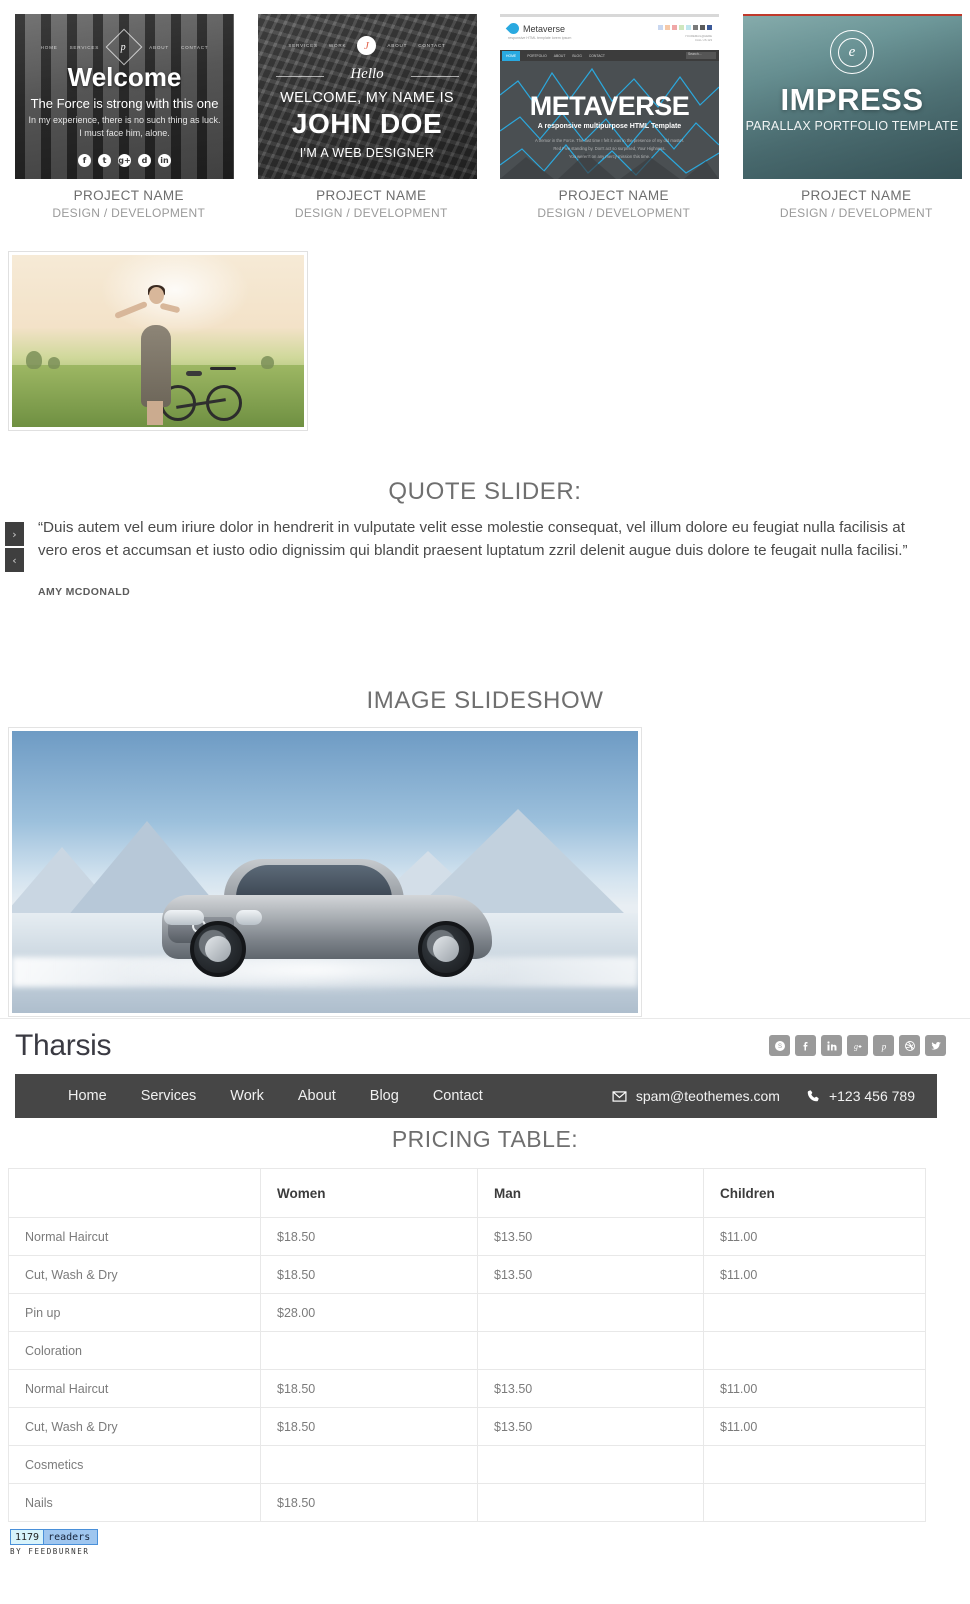  Describe the element at coordinates (852, 126) in the screenshot. I see `hero-subtitle: PARALLAX PORTFOLIO TEMPLATE` at that location.